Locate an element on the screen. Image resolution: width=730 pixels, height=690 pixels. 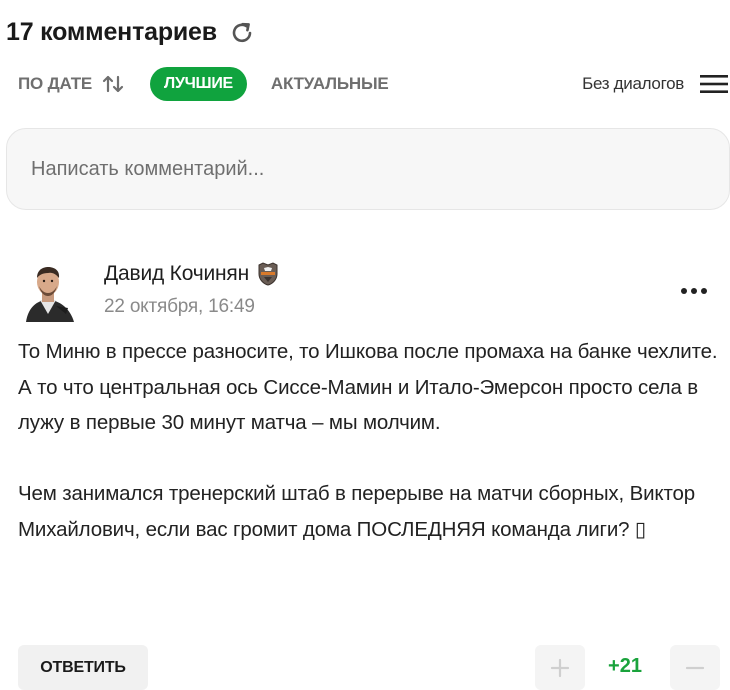
comment-author: Давид Кочинян is located at coordinates (191, 274).